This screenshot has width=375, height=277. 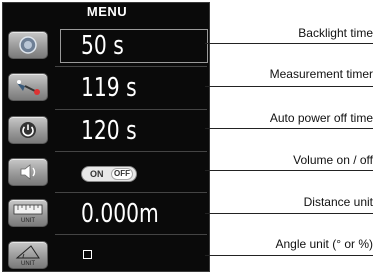 I want to click on toggle-off-knob: OFF, so click(x=122, y=174).